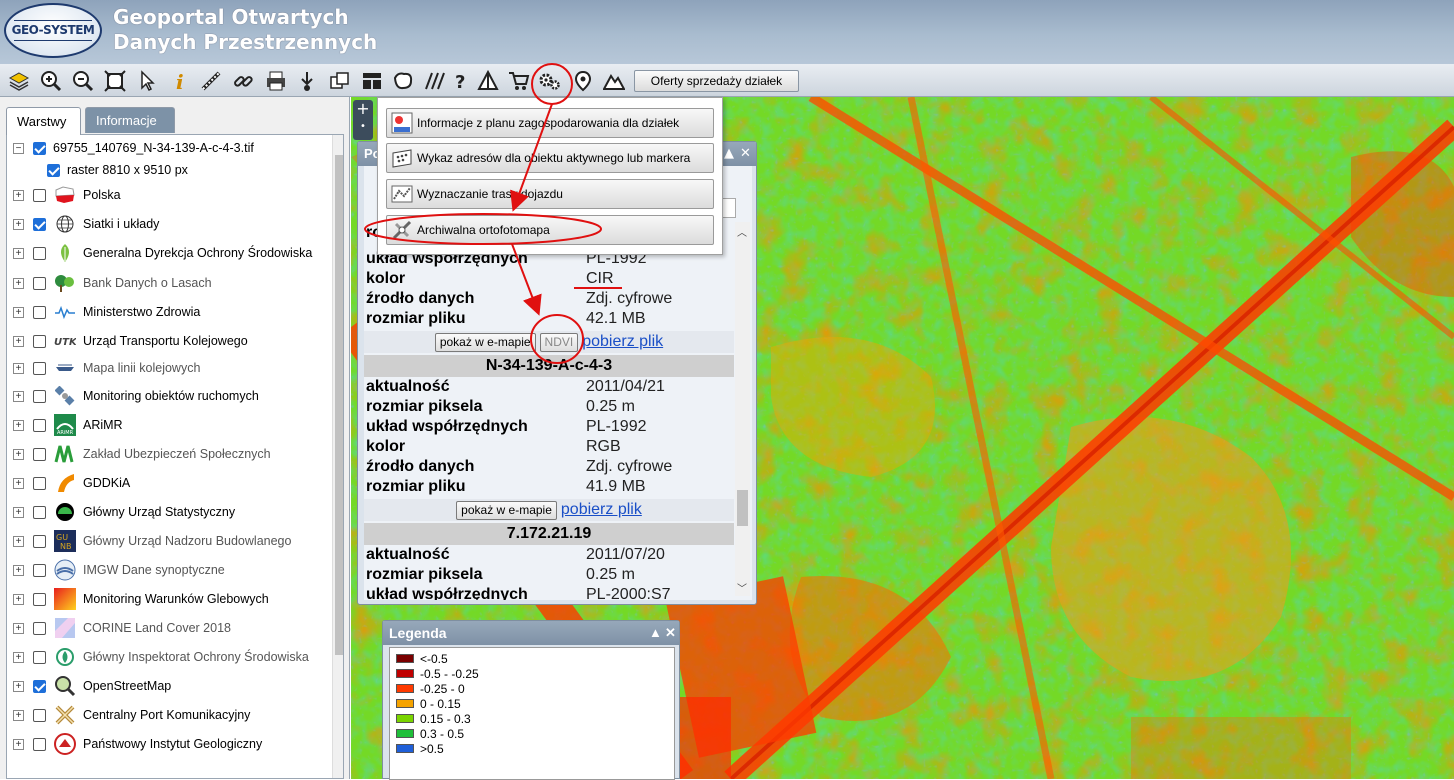 This screenshot has height=780, width=1454. What do you see at coordinates (167, 483) in the screenshot?
I see `layer-row: + GDDKiA` at bounding box center [167, 483].